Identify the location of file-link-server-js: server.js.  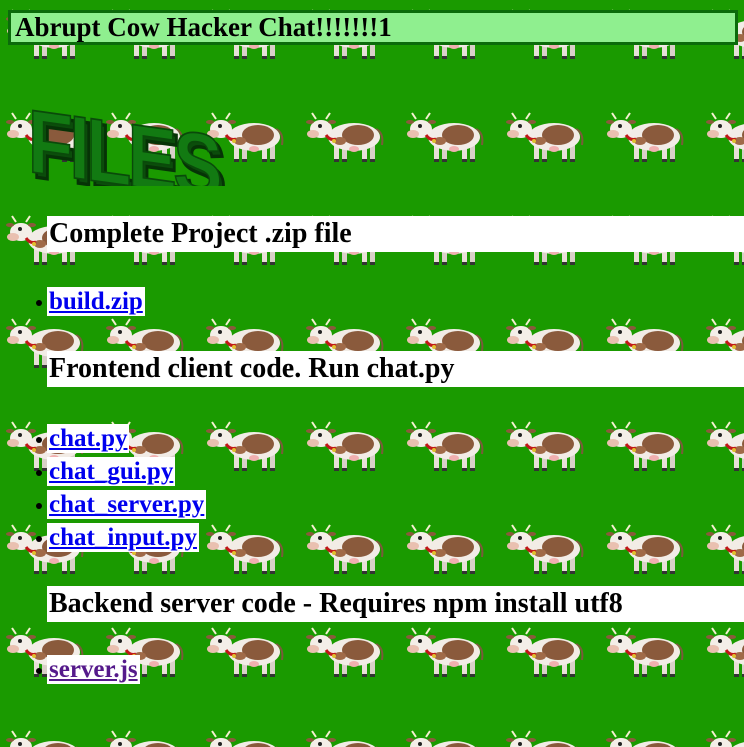
(93, 669).